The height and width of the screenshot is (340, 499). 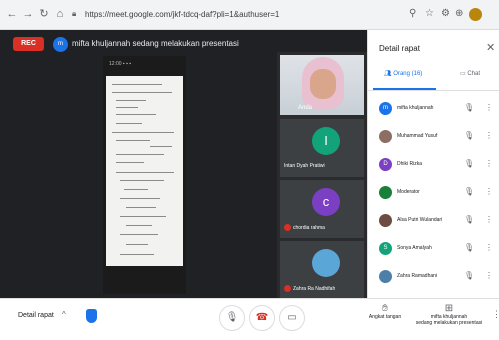 I want to click on presenter-avatar: m, so click(x=60, y=44).